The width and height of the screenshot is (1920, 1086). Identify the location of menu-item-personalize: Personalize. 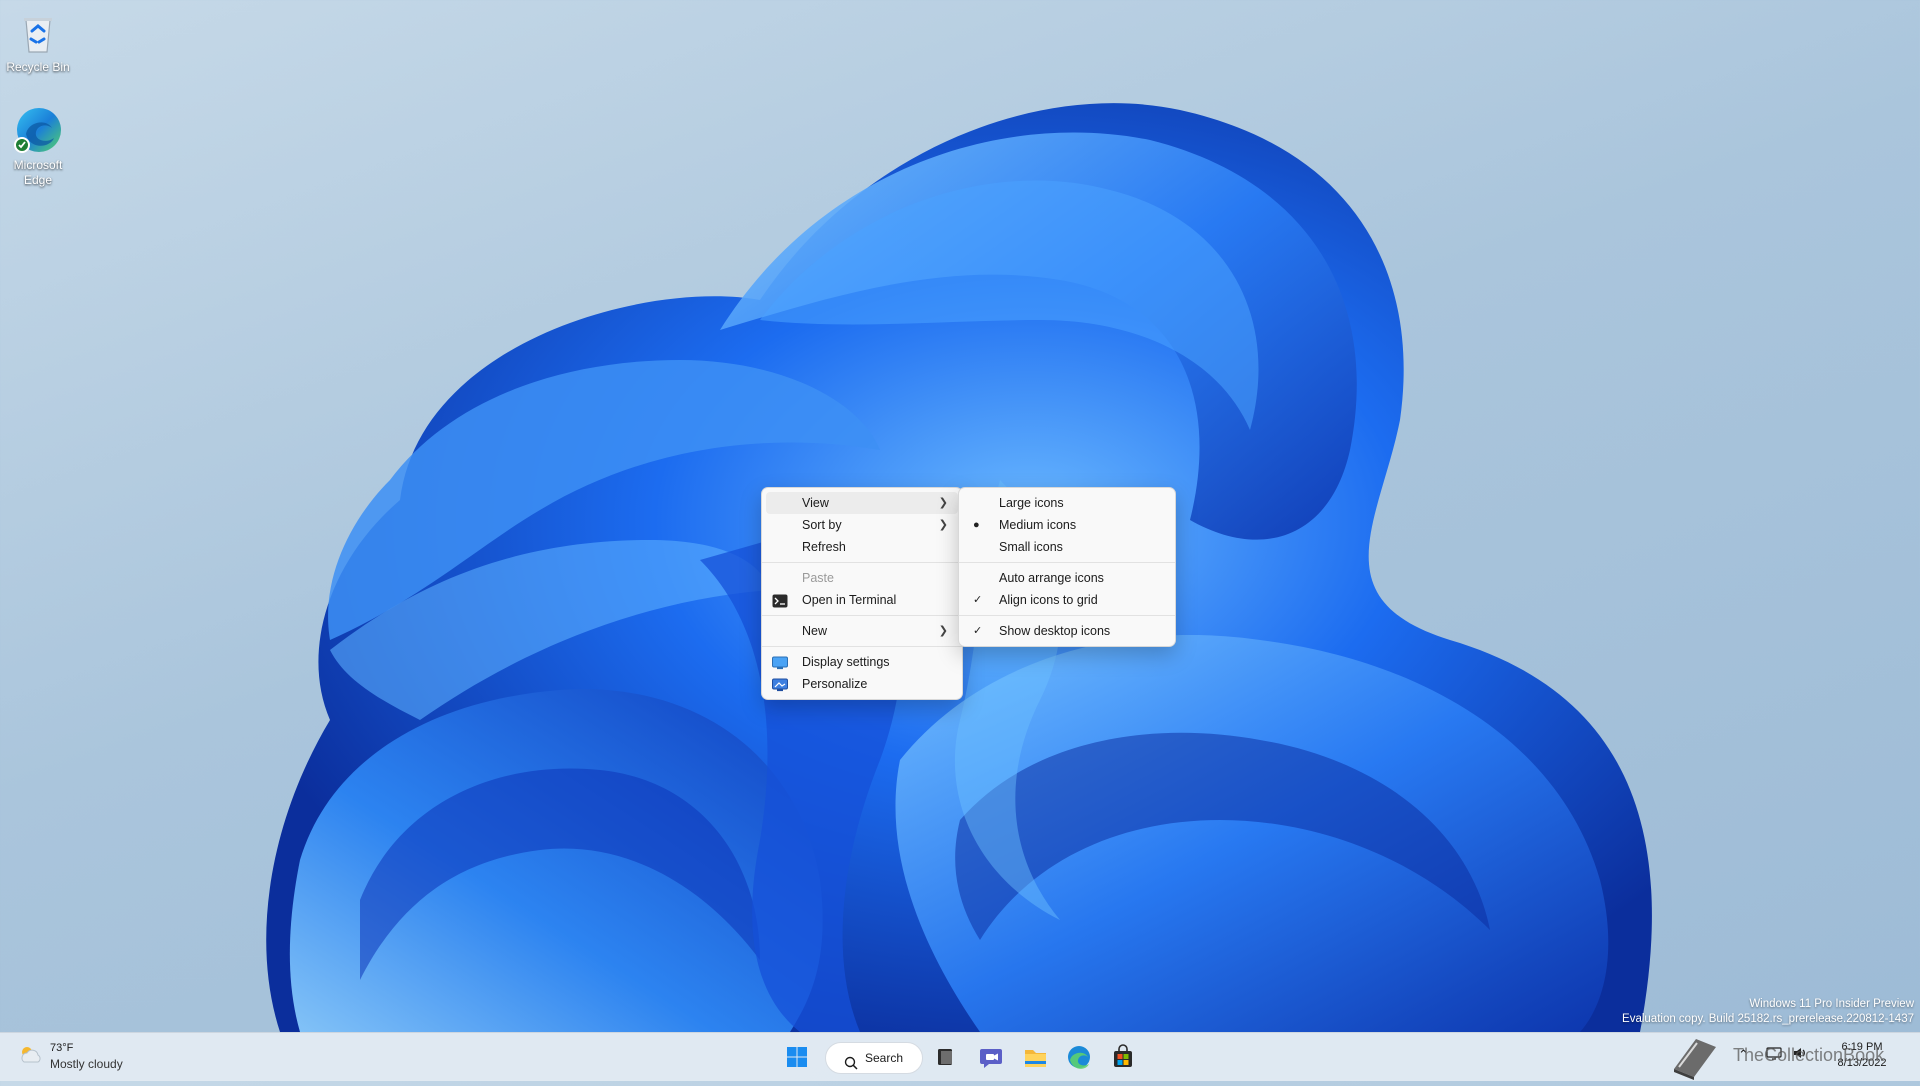
(862, 684).